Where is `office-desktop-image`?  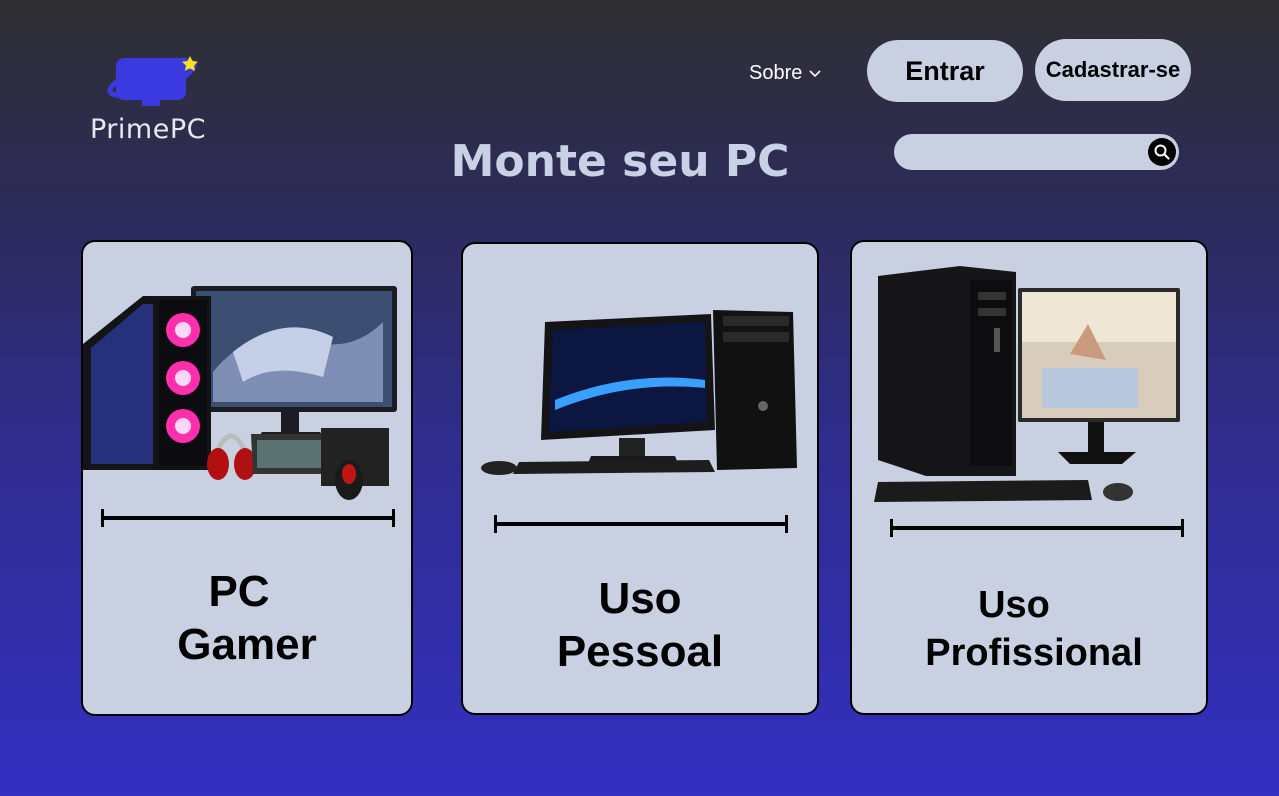 office-desktop-image is located at coordinates (1027, 384).